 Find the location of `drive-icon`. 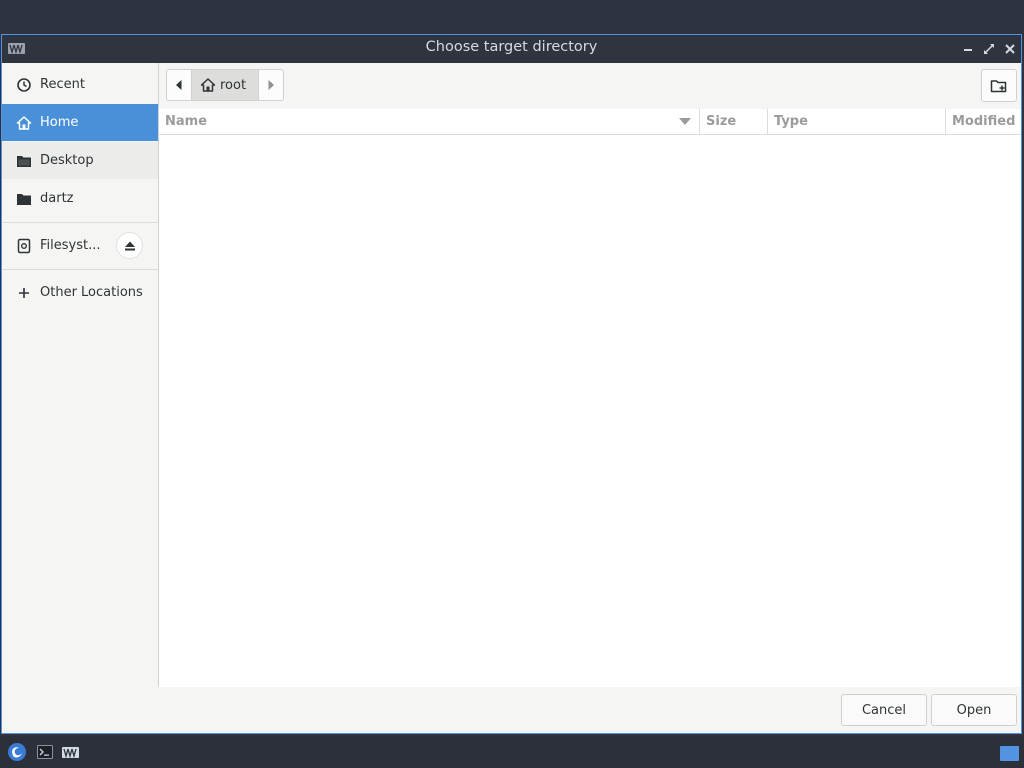

drive-icon is located at coordinates (24, 246).